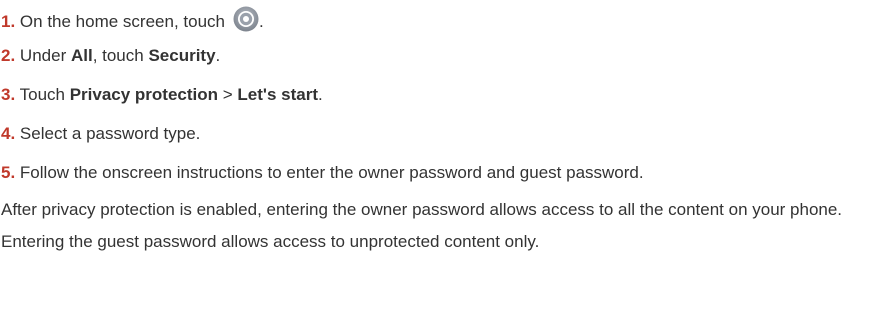 The image size is (873, 317). I want to click on step-number: 5., so click(8, 172).